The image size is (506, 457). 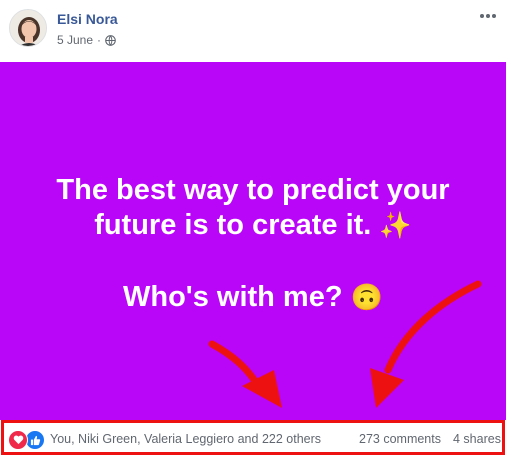 I want to click on more-options-icon, so click(x=488, y=16).